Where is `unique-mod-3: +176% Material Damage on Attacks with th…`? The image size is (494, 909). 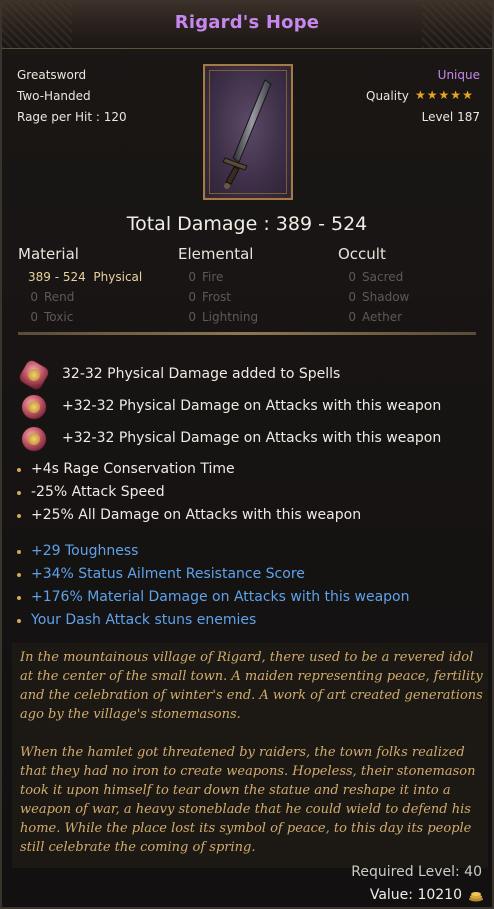
unique-mod-3: +176% Material Damage on Attacks with th… is located at coordinates (220, 597).